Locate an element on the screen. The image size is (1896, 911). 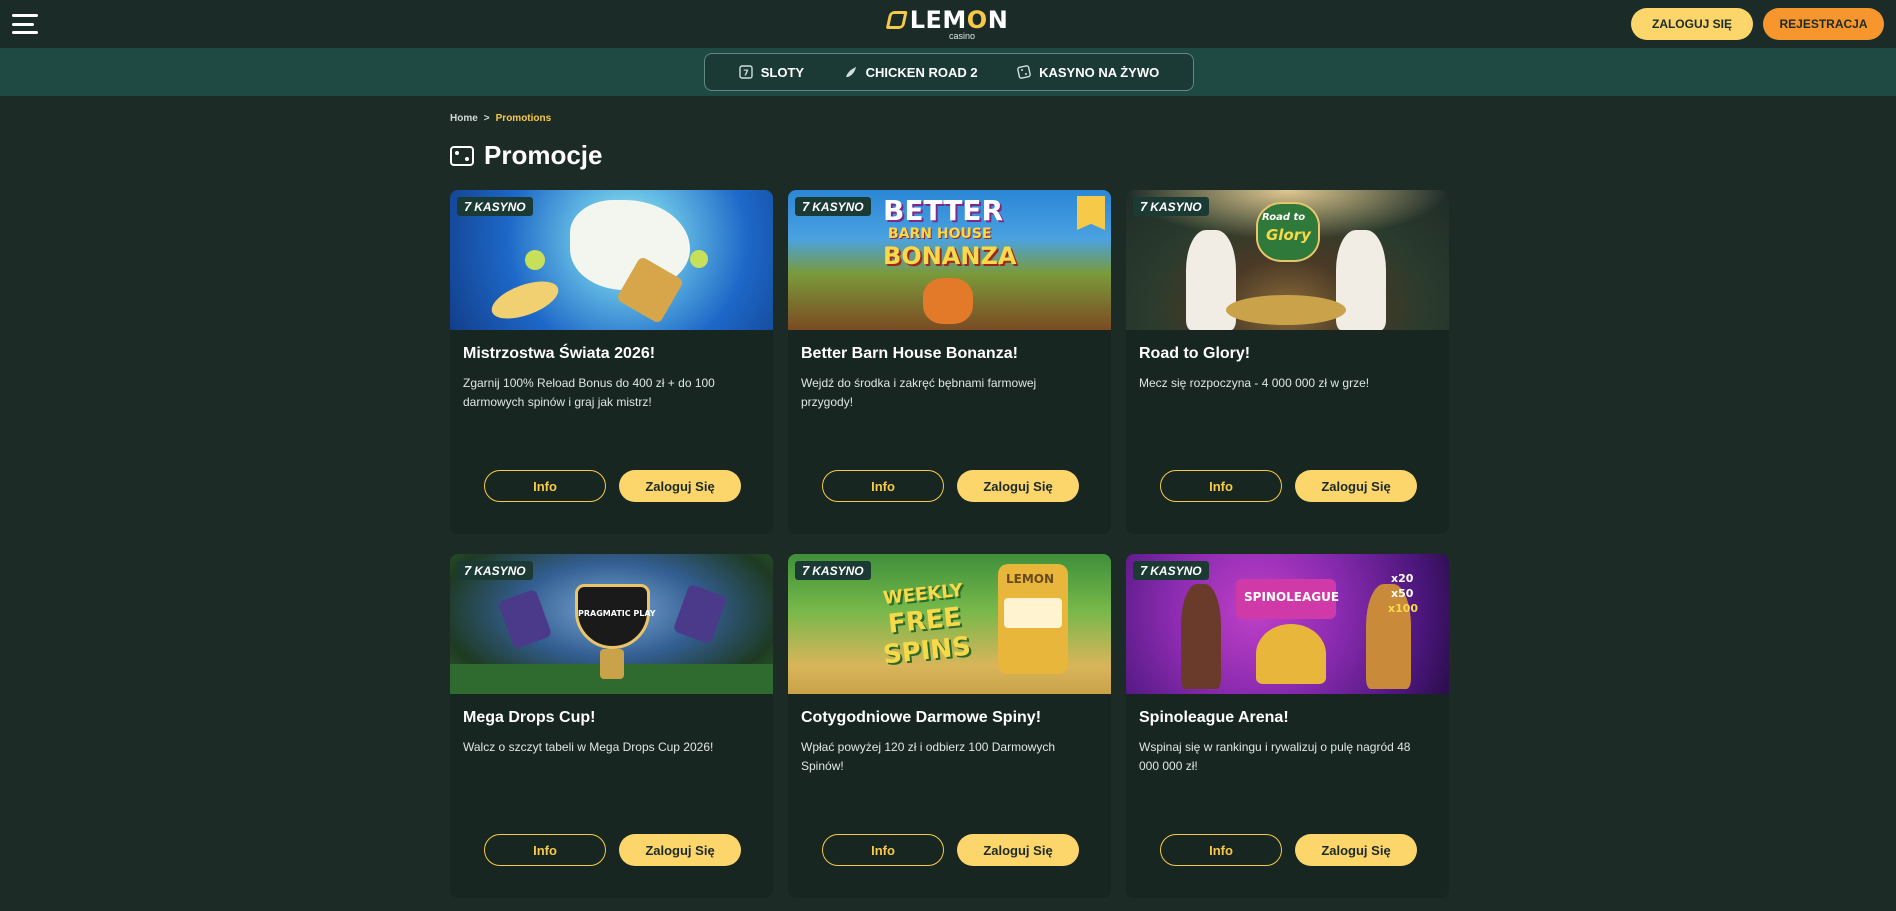
logo: LEMON casino is located at coordinates (947, 23).